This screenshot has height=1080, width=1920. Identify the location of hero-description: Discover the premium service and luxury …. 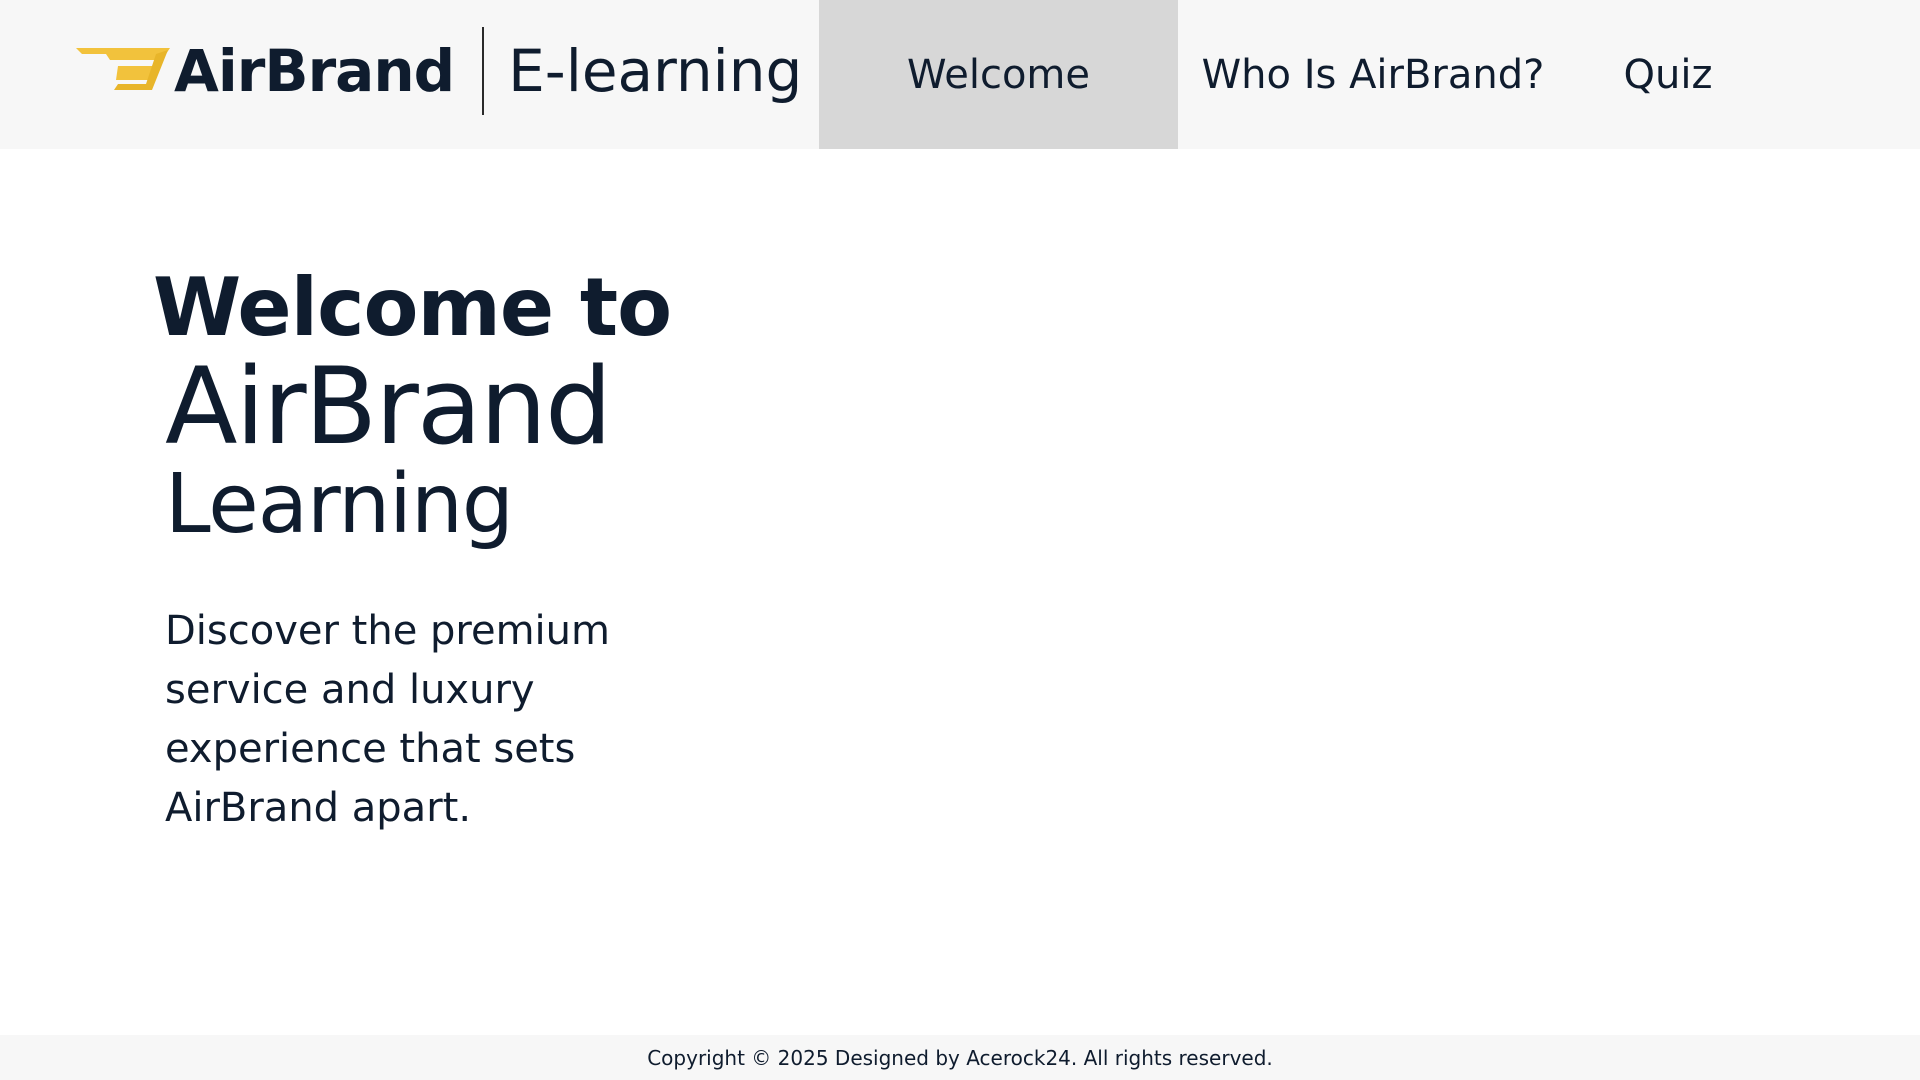
(387, 719).